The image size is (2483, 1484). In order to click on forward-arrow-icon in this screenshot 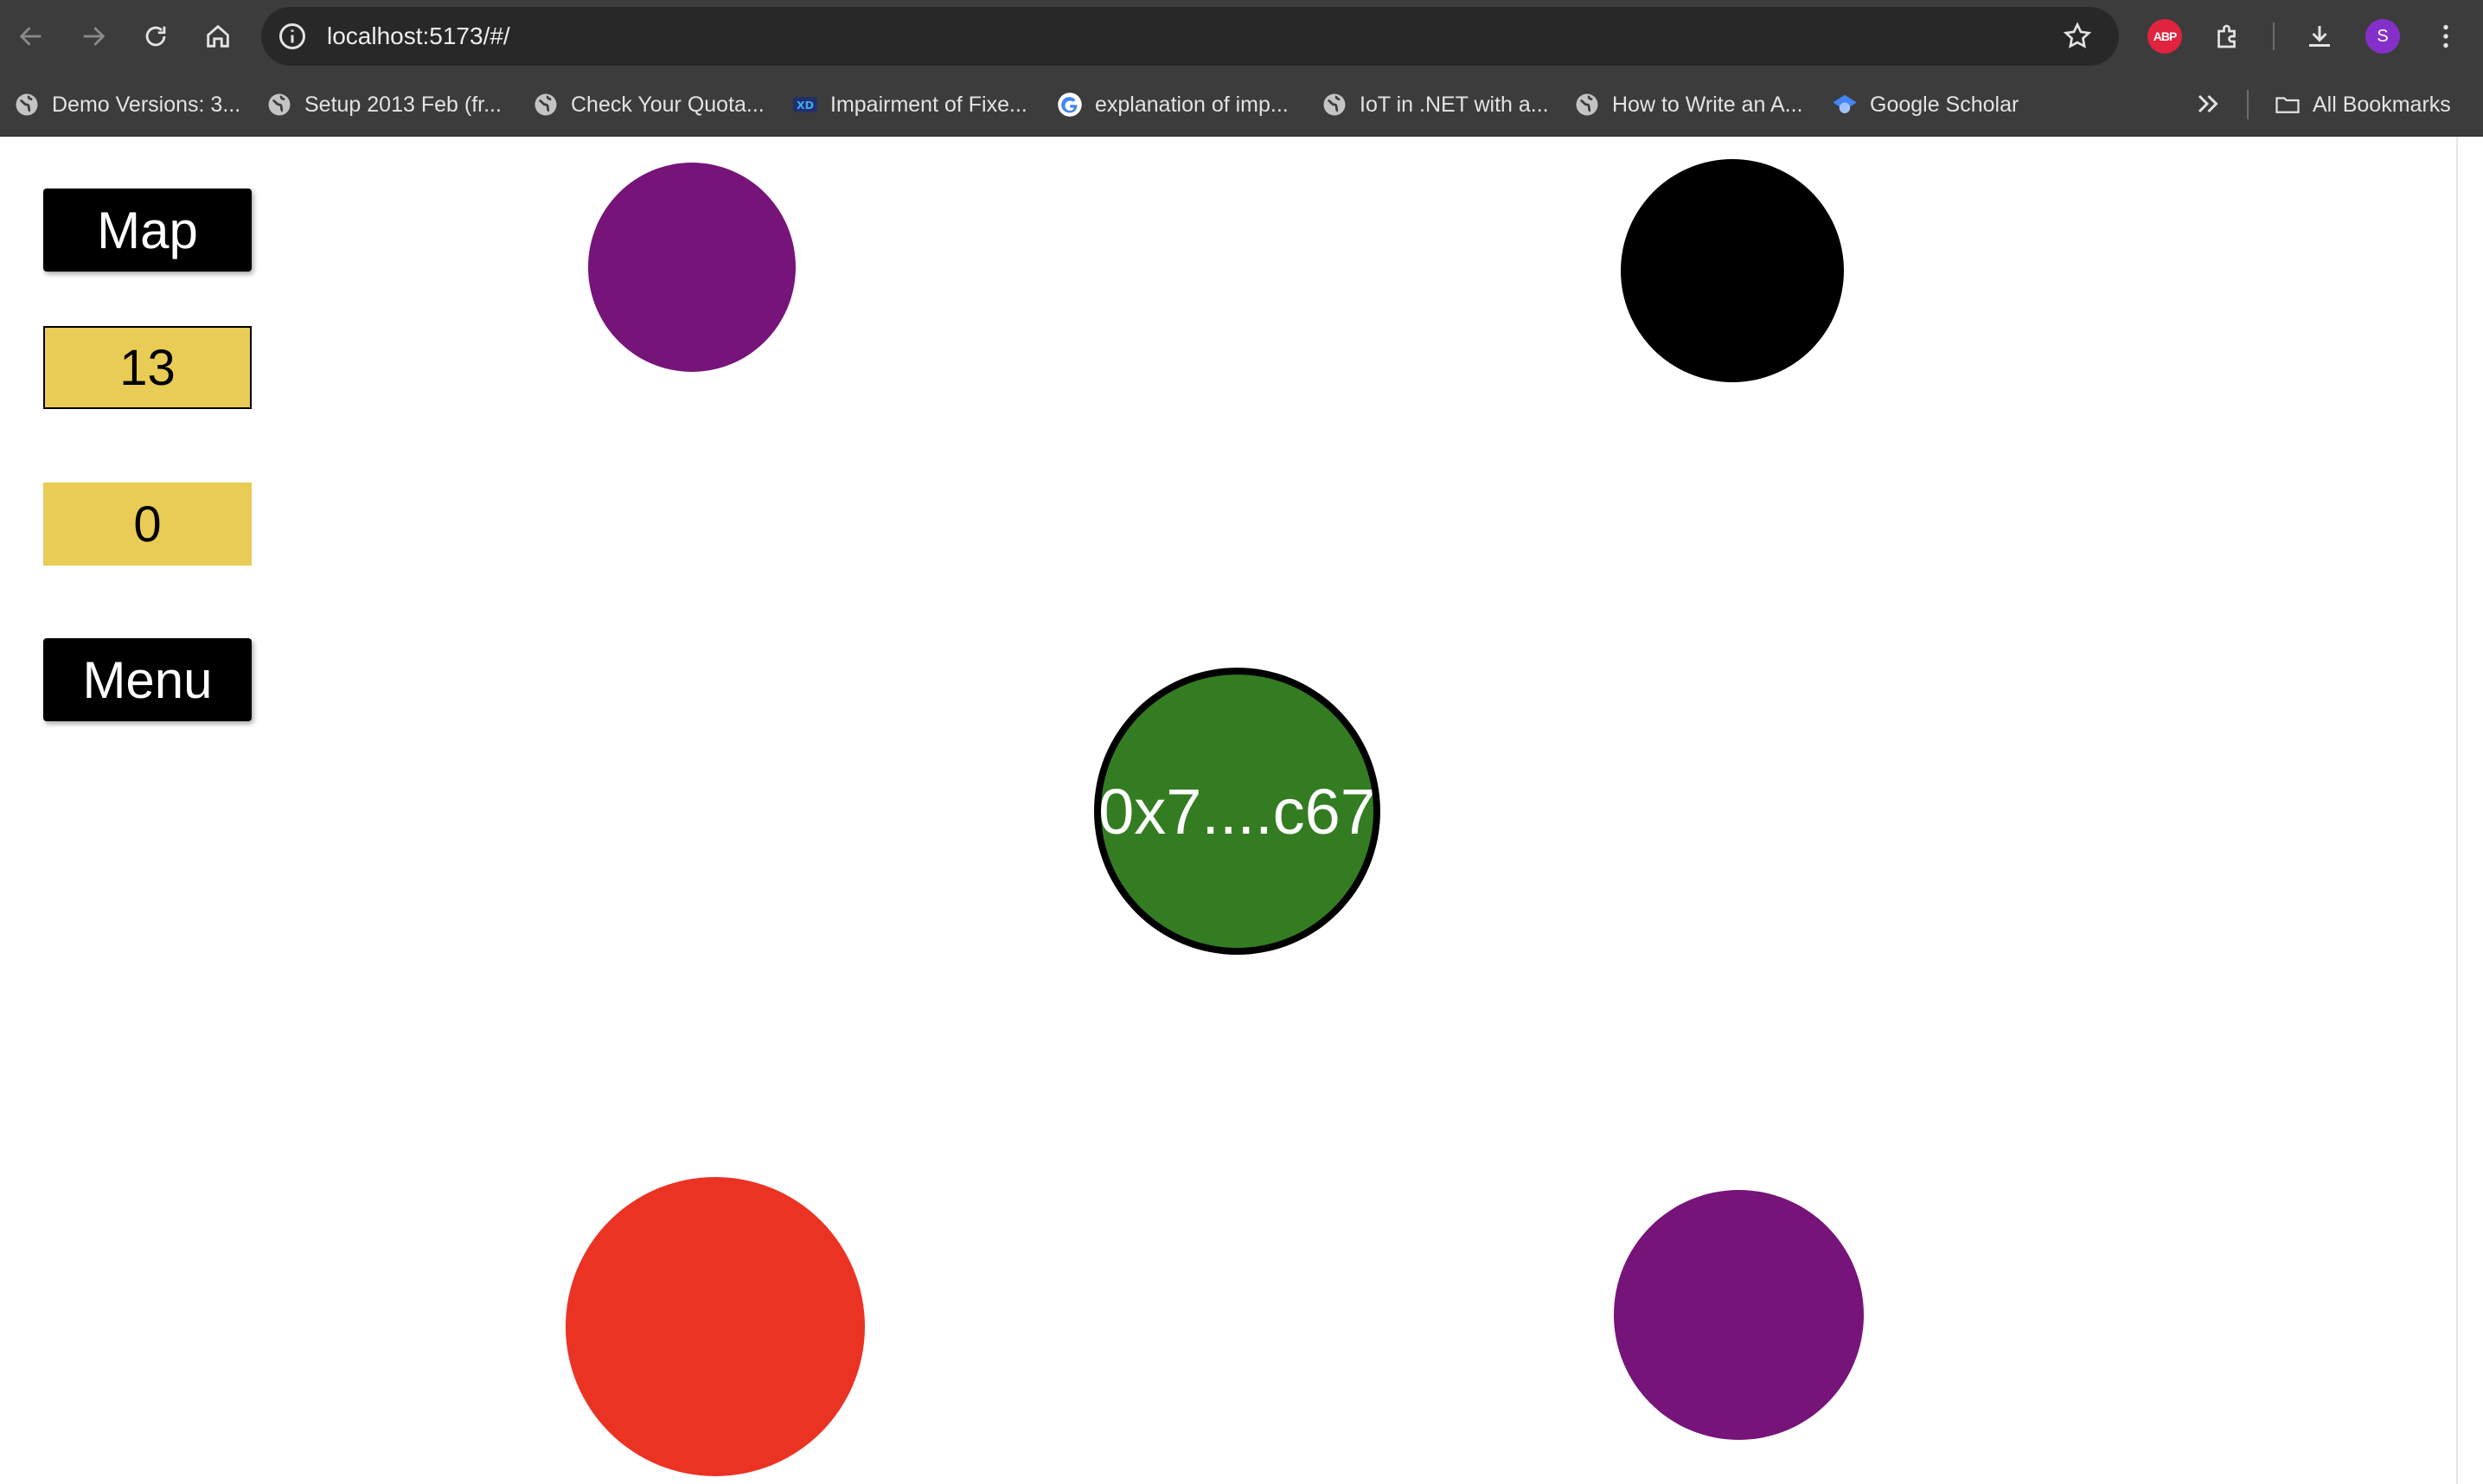, I will do `click(94, 36)`.